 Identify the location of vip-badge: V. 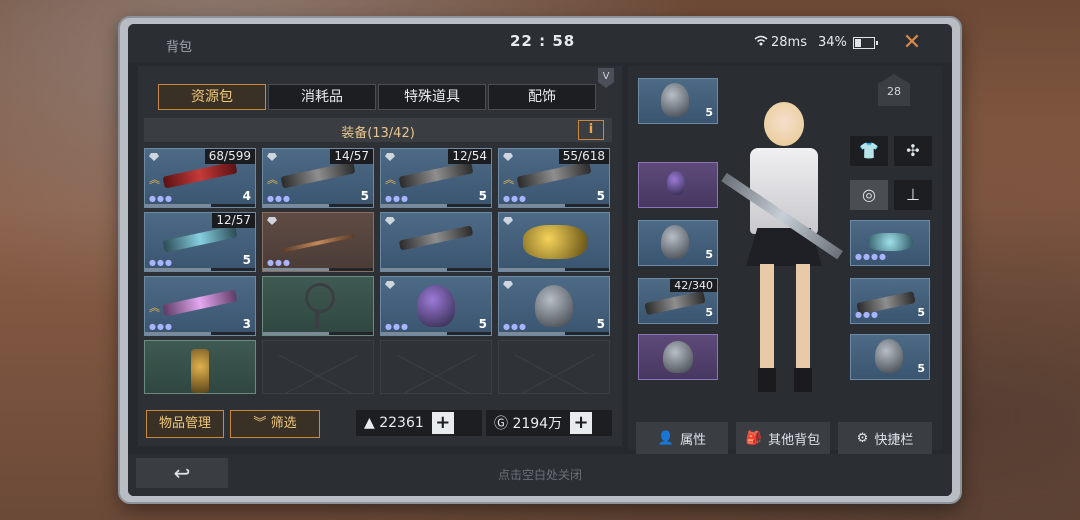
(606, 78).